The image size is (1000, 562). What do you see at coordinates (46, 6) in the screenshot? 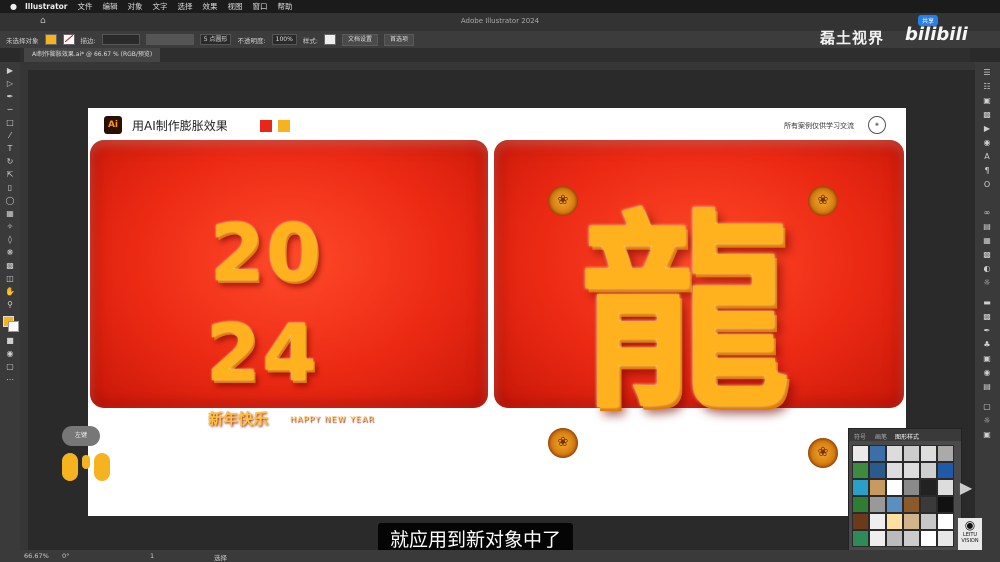
I see `menu-app-name: Illustrator` at bounding box center [46, 6].